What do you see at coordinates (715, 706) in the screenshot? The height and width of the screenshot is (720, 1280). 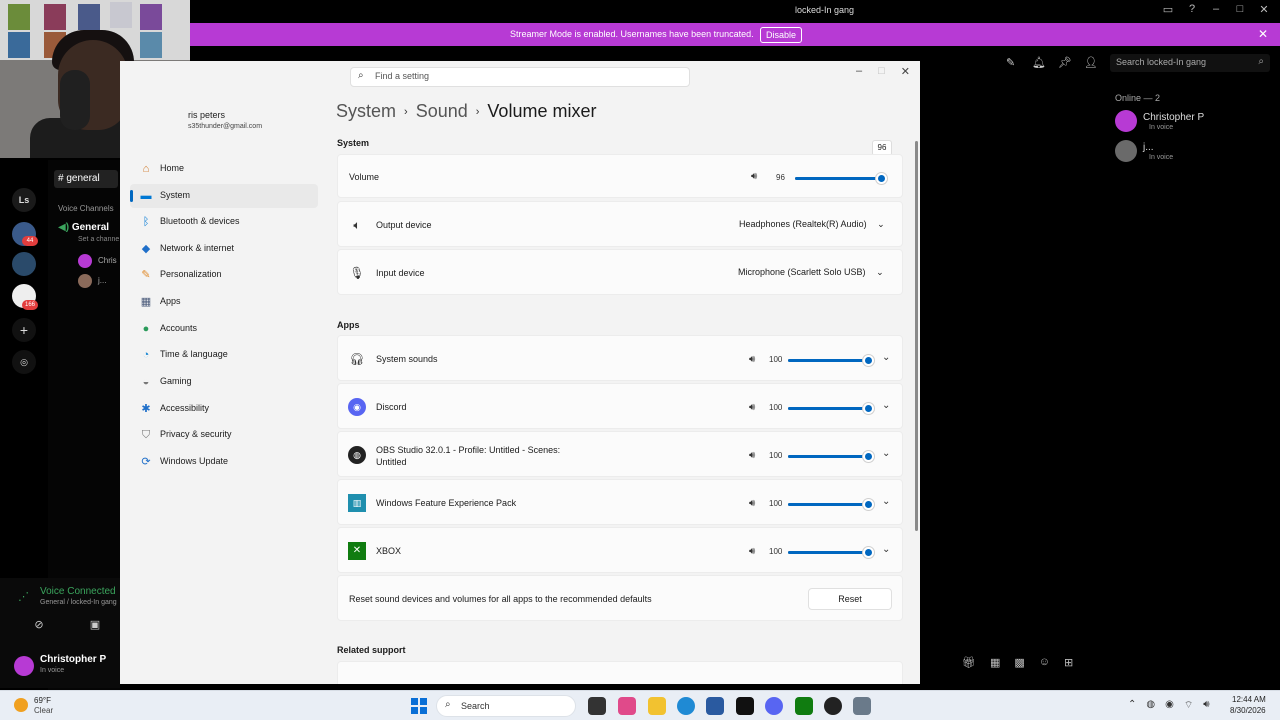 I see `store-icon` at bounding box center [715, 706].